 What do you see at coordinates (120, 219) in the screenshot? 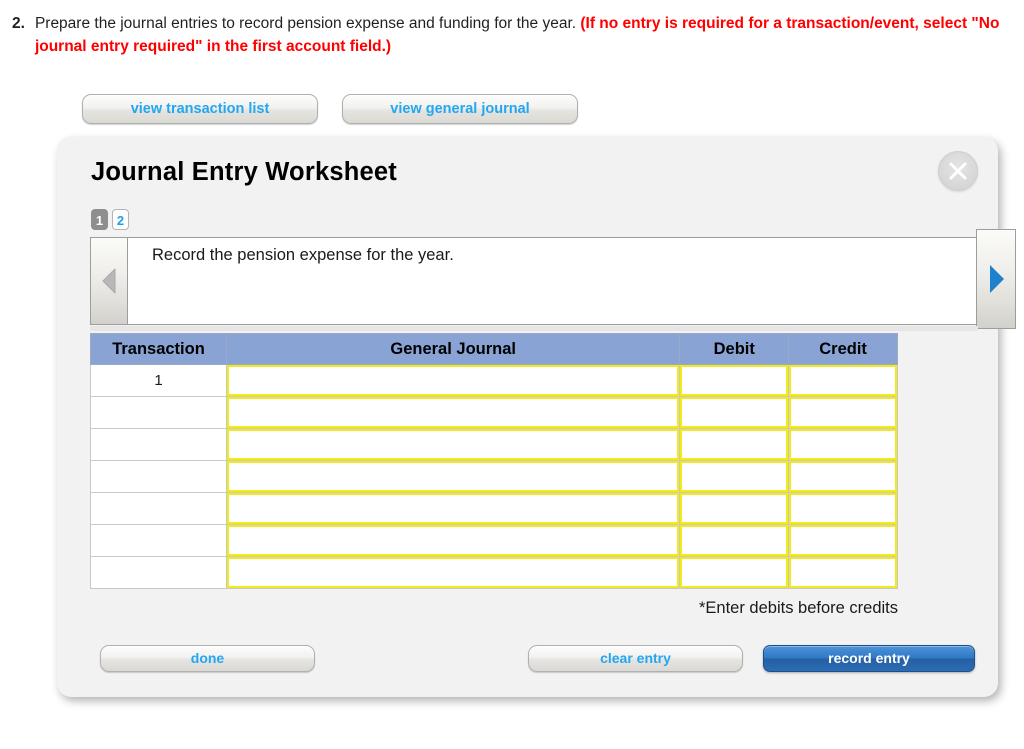
I see `step-tab-2: 2` at bounding box center [120, 219].